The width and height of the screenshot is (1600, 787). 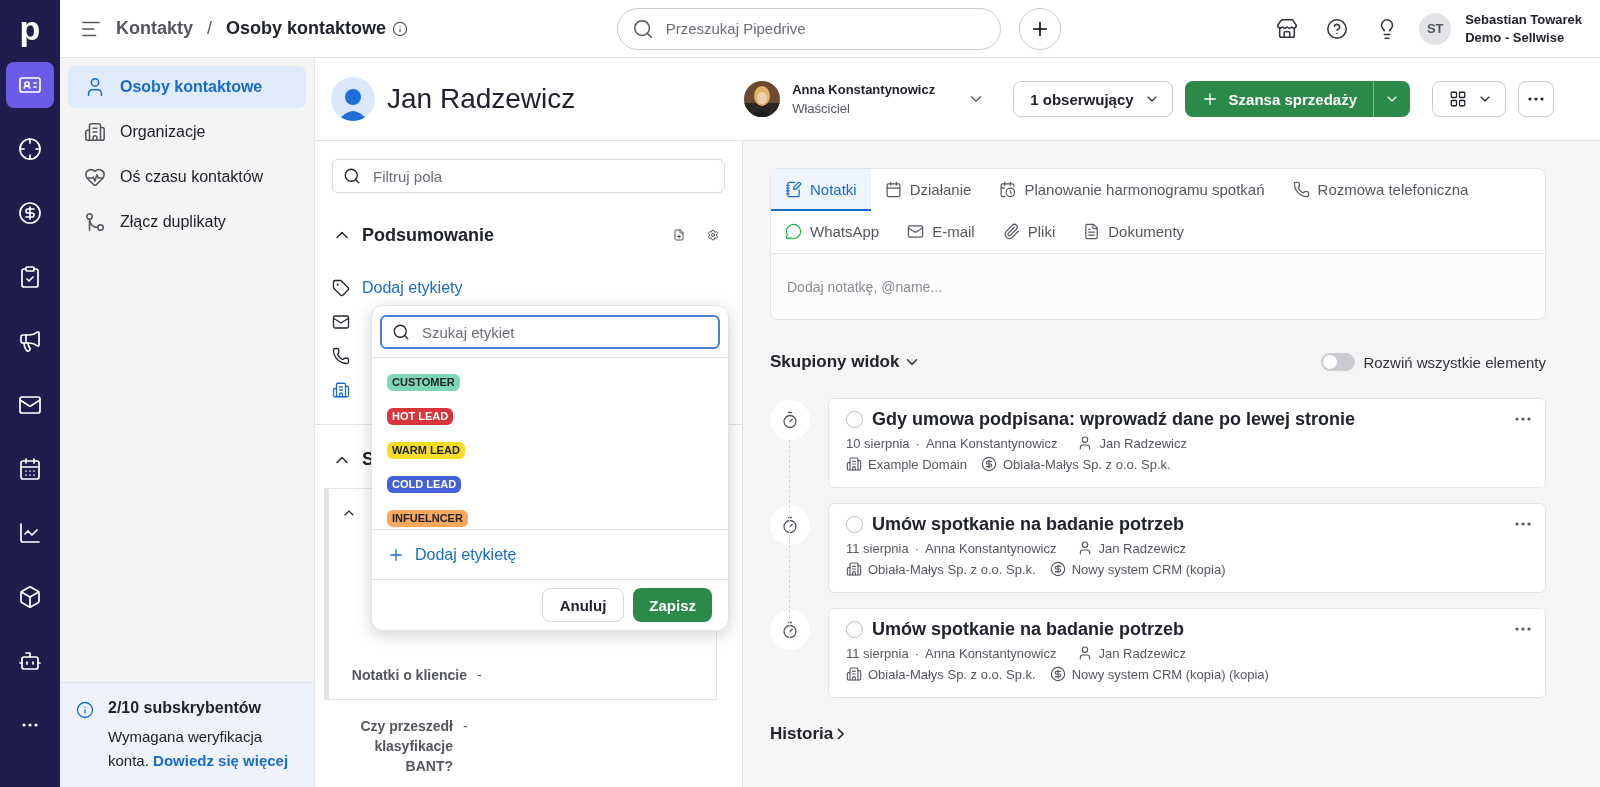 What do you see at coordinates (1134, 232) in the screenshot?
I see `composer-tab: Dokumenty` at bounding box center [1134, 232].